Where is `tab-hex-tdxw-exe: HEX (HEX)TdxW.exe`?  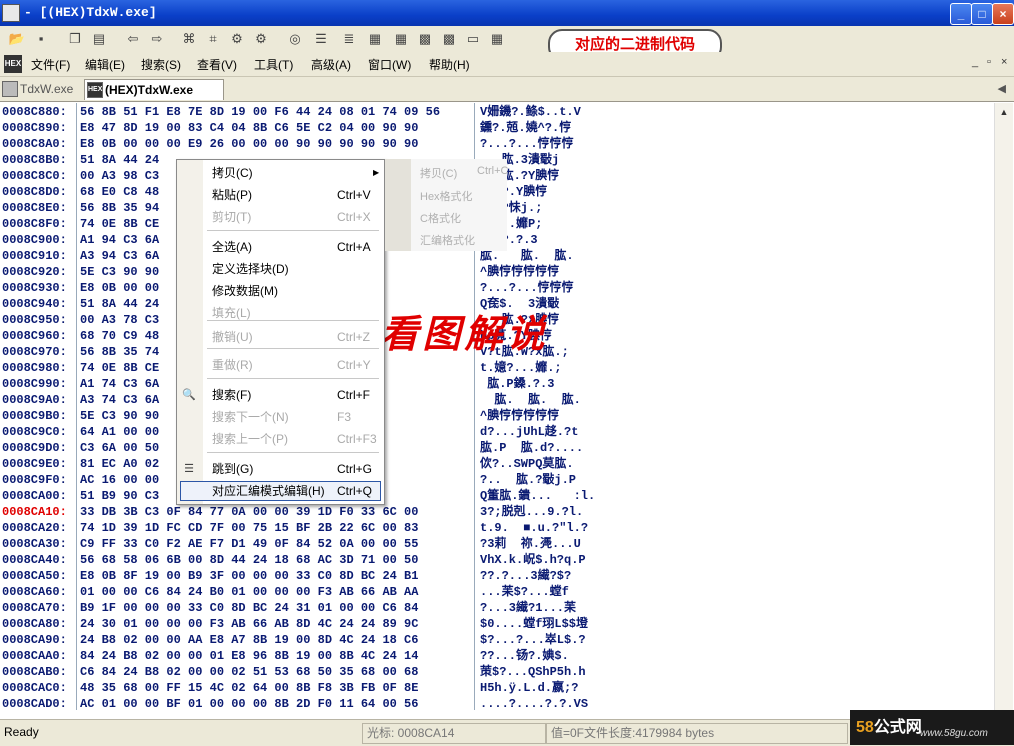
tab-hex-tdxw-exe: HEX (HEX)TdxW.exe is located at coordinates (154, 89).